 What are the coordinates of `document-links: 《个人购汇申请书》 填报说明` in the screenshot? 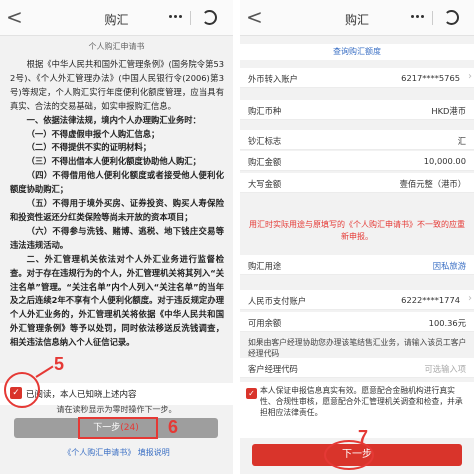 It's located at (116, 452).